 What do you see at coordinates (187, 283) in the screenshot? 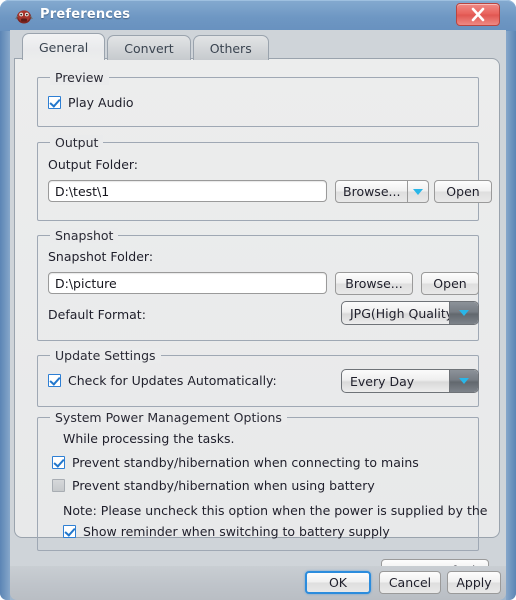
I see `snapshot-folder-input` at bounding box center [187, 283].